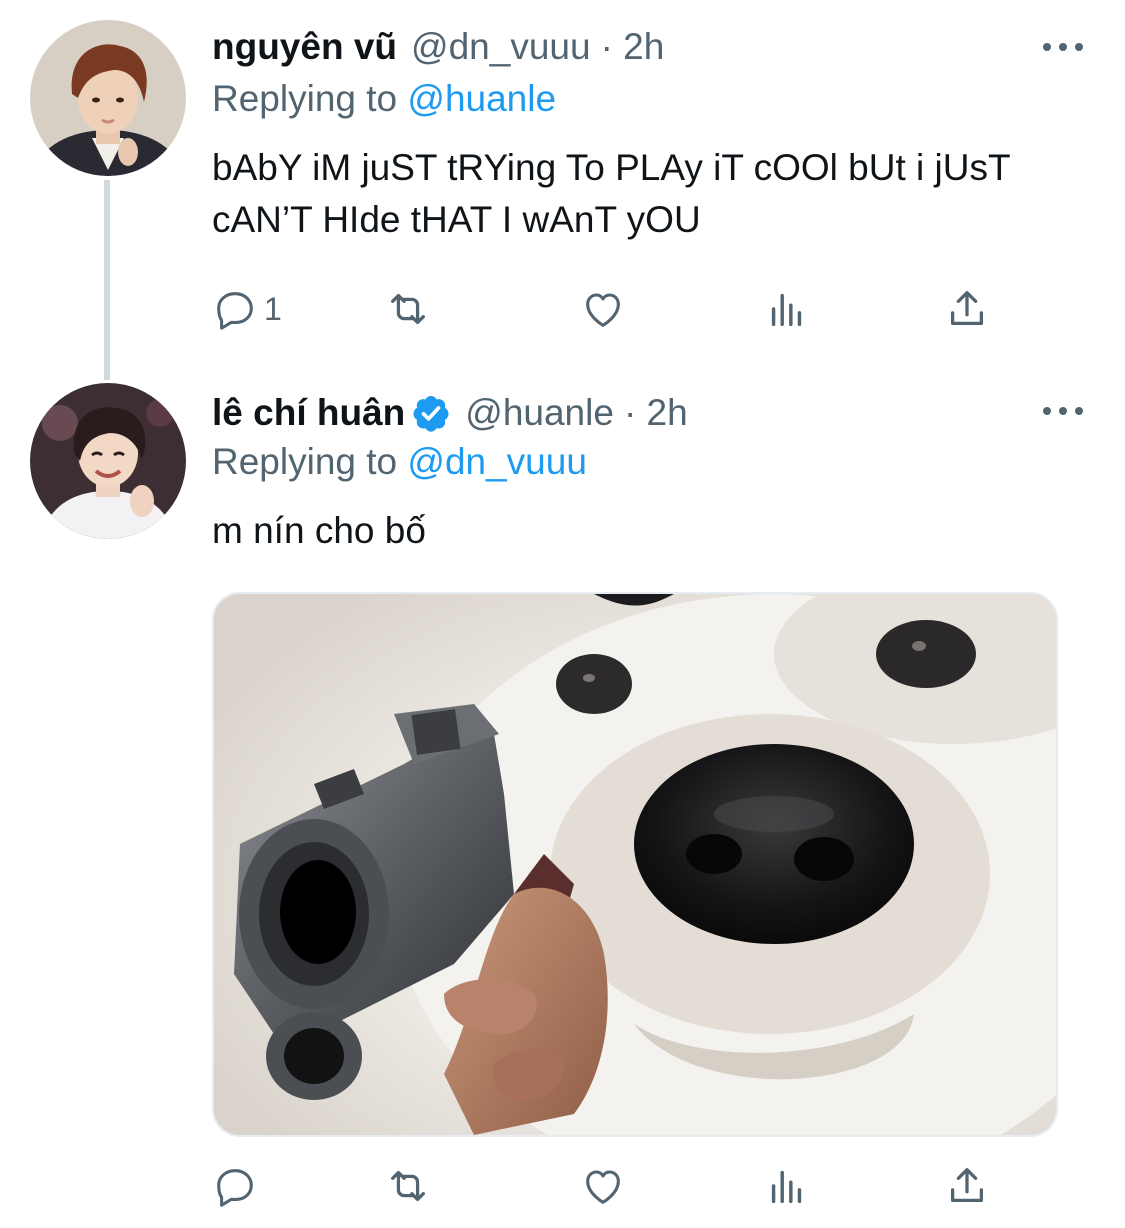  What do you see at coordinates (107, 280) in the screenshot?
I see `thread-line` at bounding box center [107, 280].